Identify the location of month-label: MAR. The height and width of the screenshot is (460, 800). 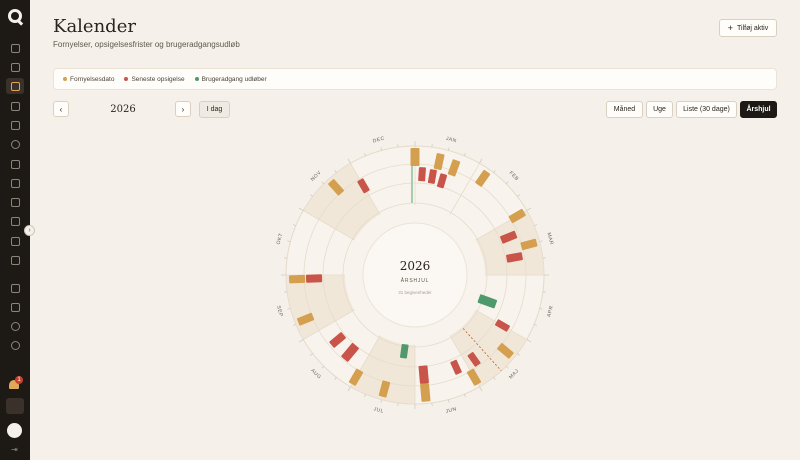
(549, 239).